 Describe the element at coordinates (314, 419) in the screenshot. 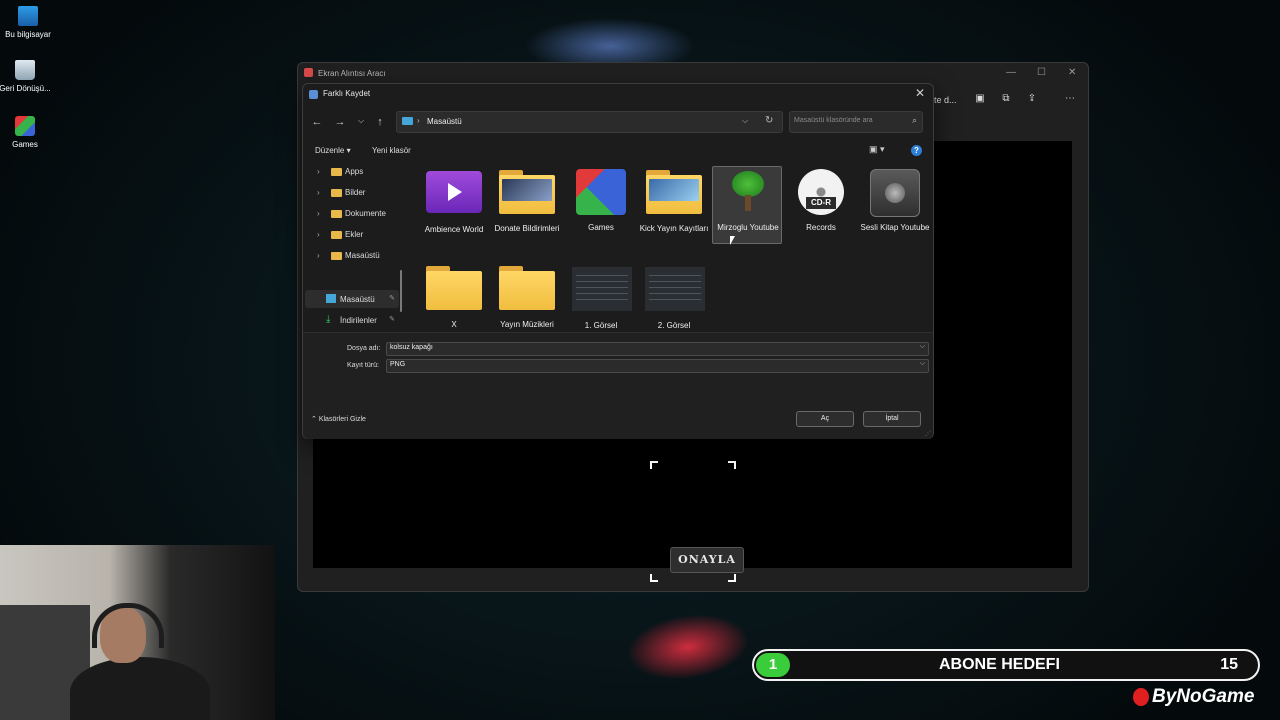

I see `chevron-up-icon: ⌃` at that location.